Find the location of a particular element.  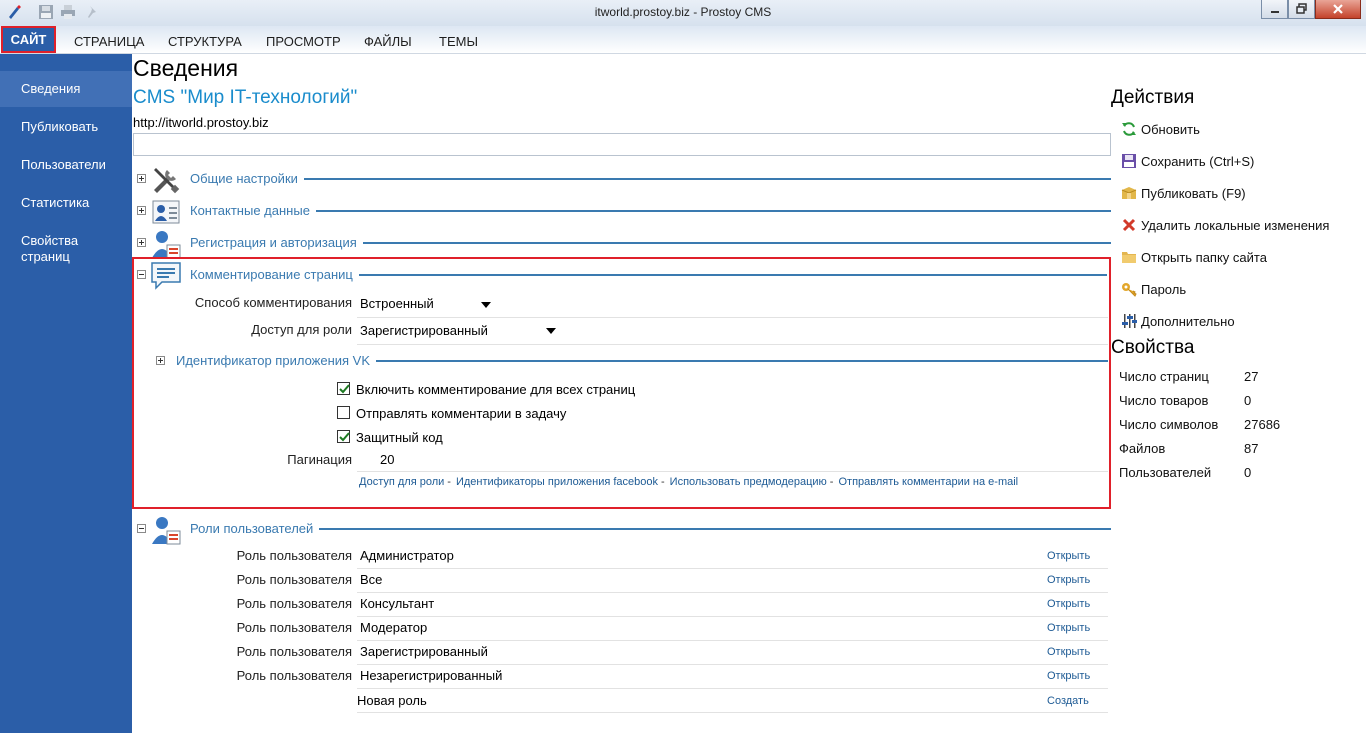

section-contacts: Контактные данные is located at coordinates (624, 212).